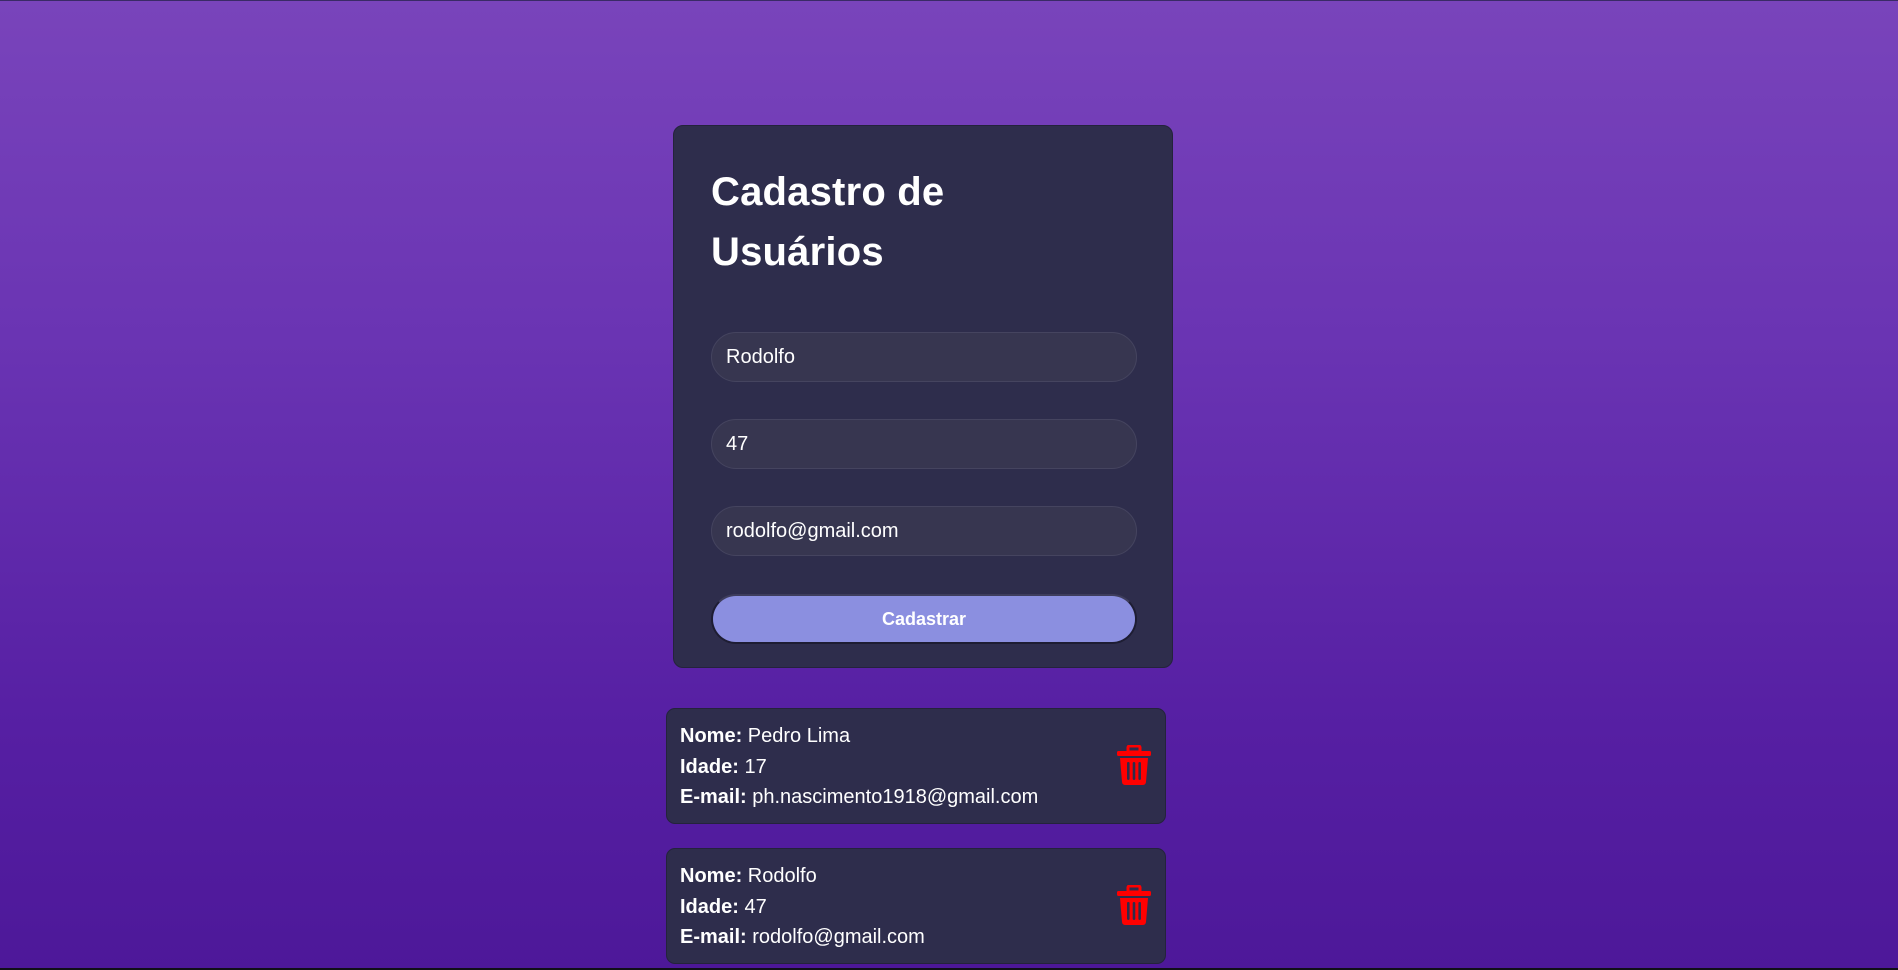 This screenshot has width=1898, height=970. I want to click on user-age-line: Idade: 17, so click(916, 767).